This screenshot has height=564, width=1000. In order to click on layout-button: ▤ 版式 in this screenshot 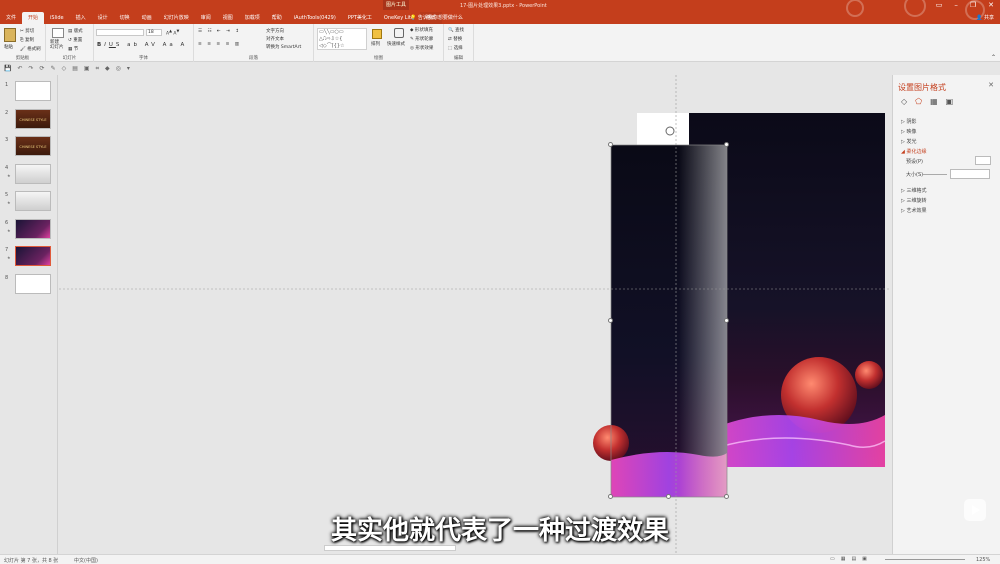, I will do `click(75, 31)`.